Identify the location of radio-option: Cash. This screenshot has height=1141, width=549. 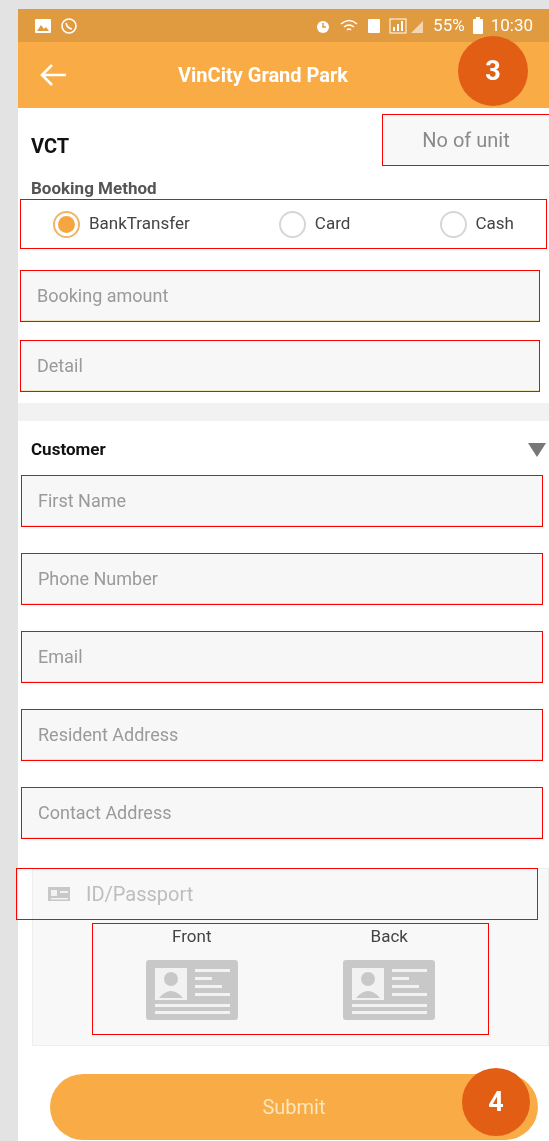
(476, 224).